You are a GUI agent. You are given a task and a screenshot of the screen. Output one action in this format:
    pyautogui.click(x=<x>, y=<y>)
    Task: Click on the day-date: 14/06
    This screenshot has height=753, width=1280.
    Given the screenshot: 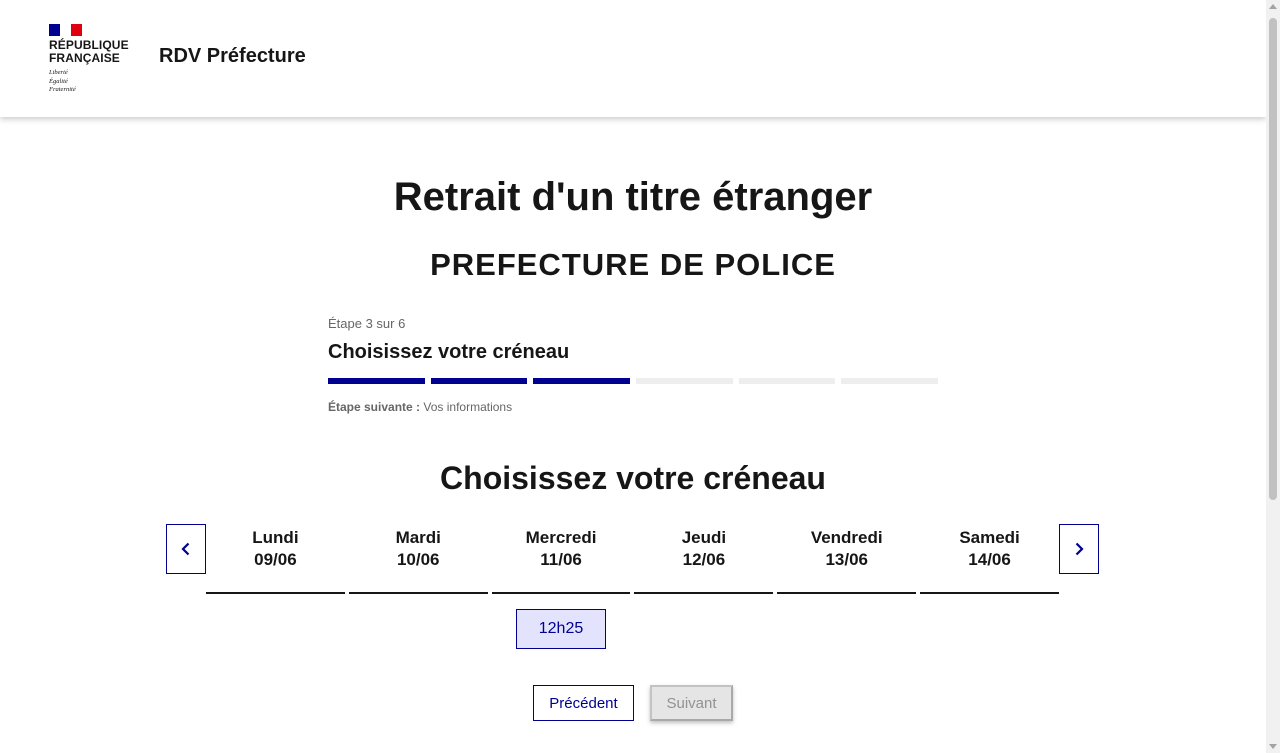 What is the action you would take?
    pyautogui.click(x=989, y=559)
    